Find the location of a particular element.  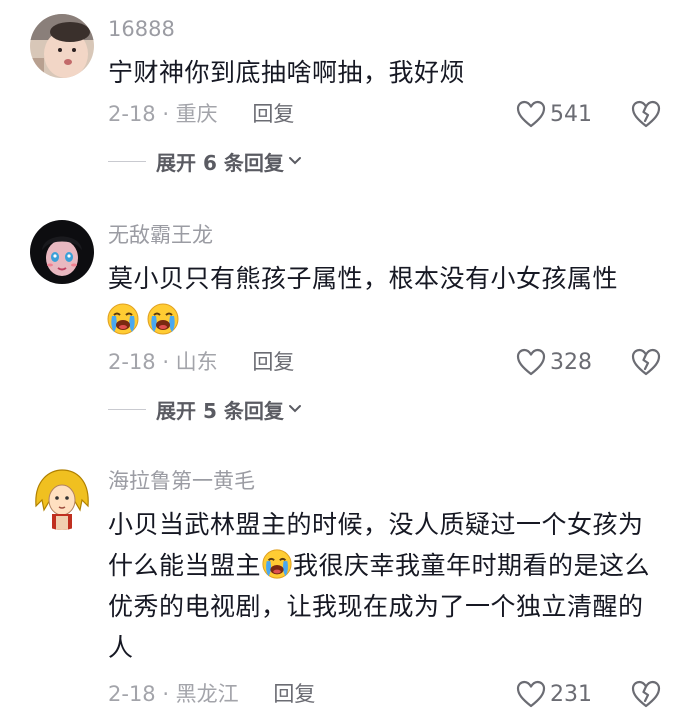

comment-text: 莫小贝只有熊孩子属性，根本没有小女孩属性 is located at coordinates (363, 278).